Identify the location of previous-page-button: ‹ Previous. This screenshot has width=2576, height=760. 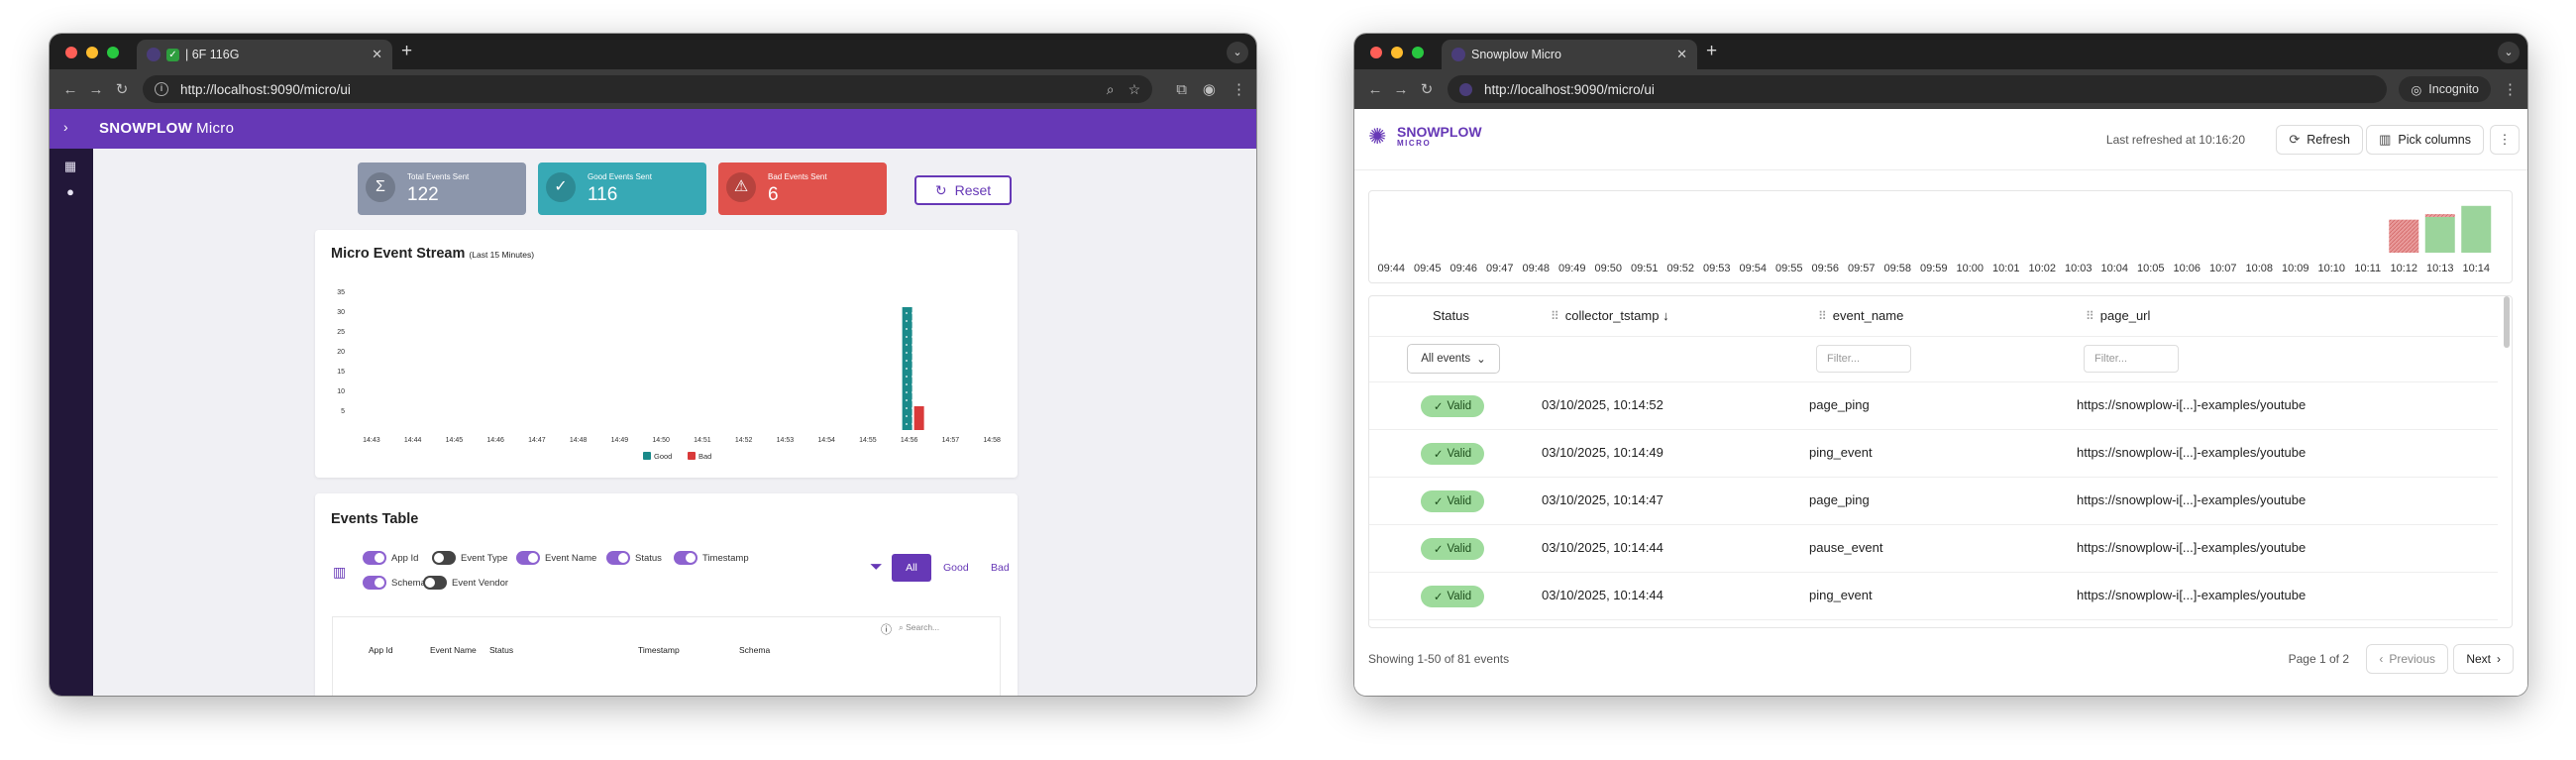
(2407, 659).